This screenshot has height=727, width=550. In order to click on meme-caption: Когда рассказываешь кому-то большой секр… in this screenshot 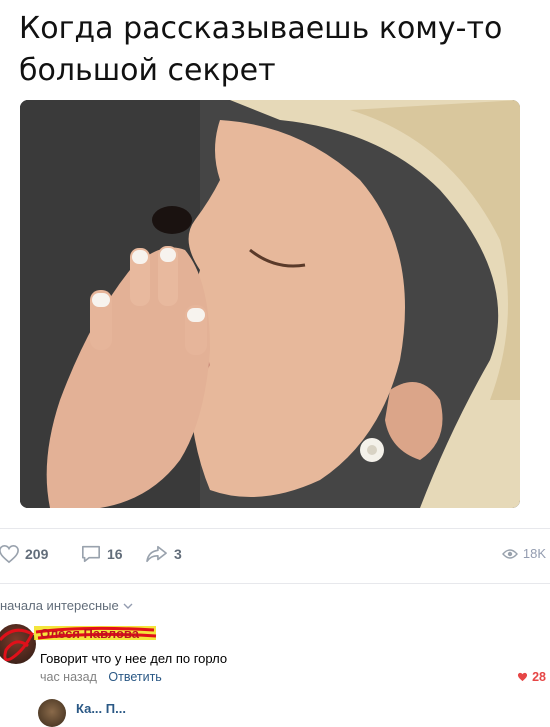, I will do `click(261, 49)`.